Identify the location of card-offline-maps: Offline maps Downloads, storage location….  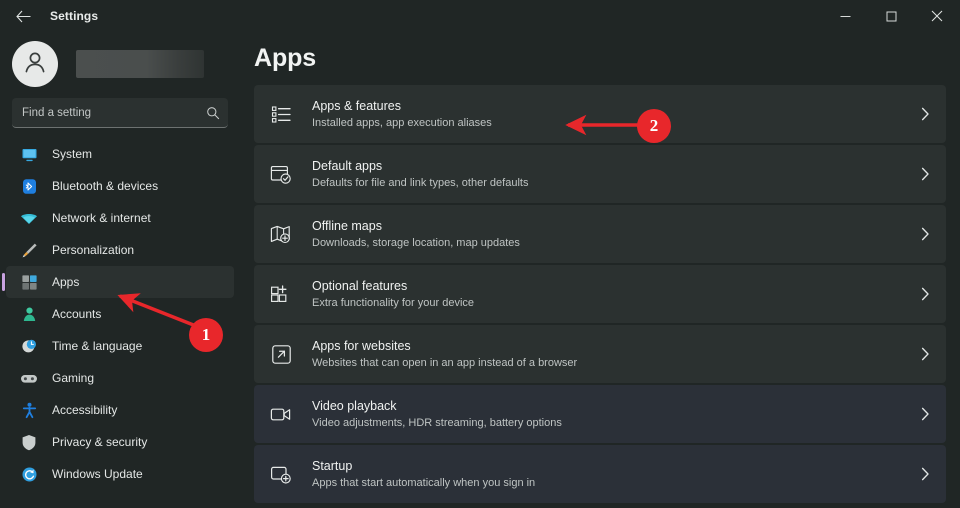
(600, 234).